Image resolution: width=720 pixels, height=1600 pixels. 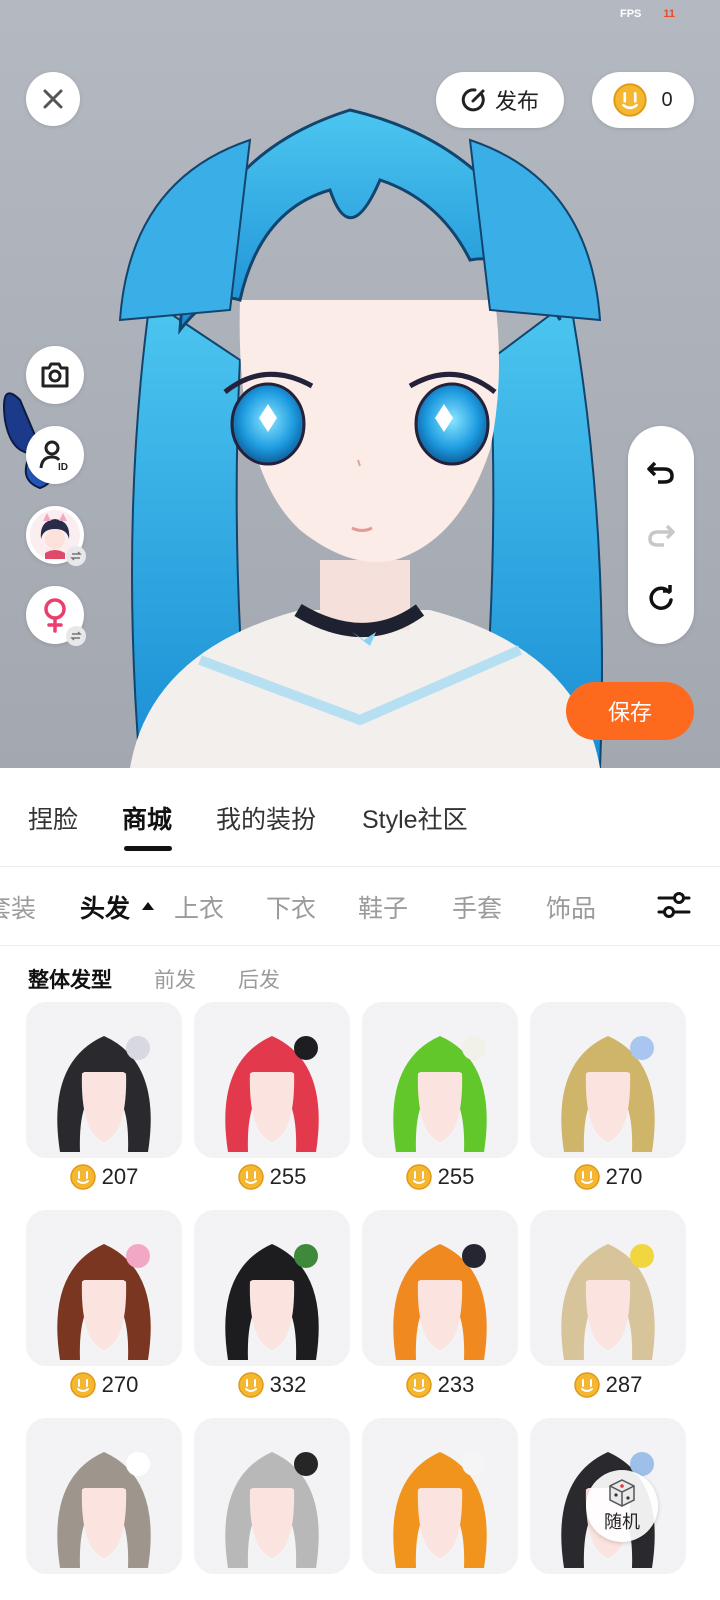 I want to click on person-id-icon: ID, so click(x=53, y=456).